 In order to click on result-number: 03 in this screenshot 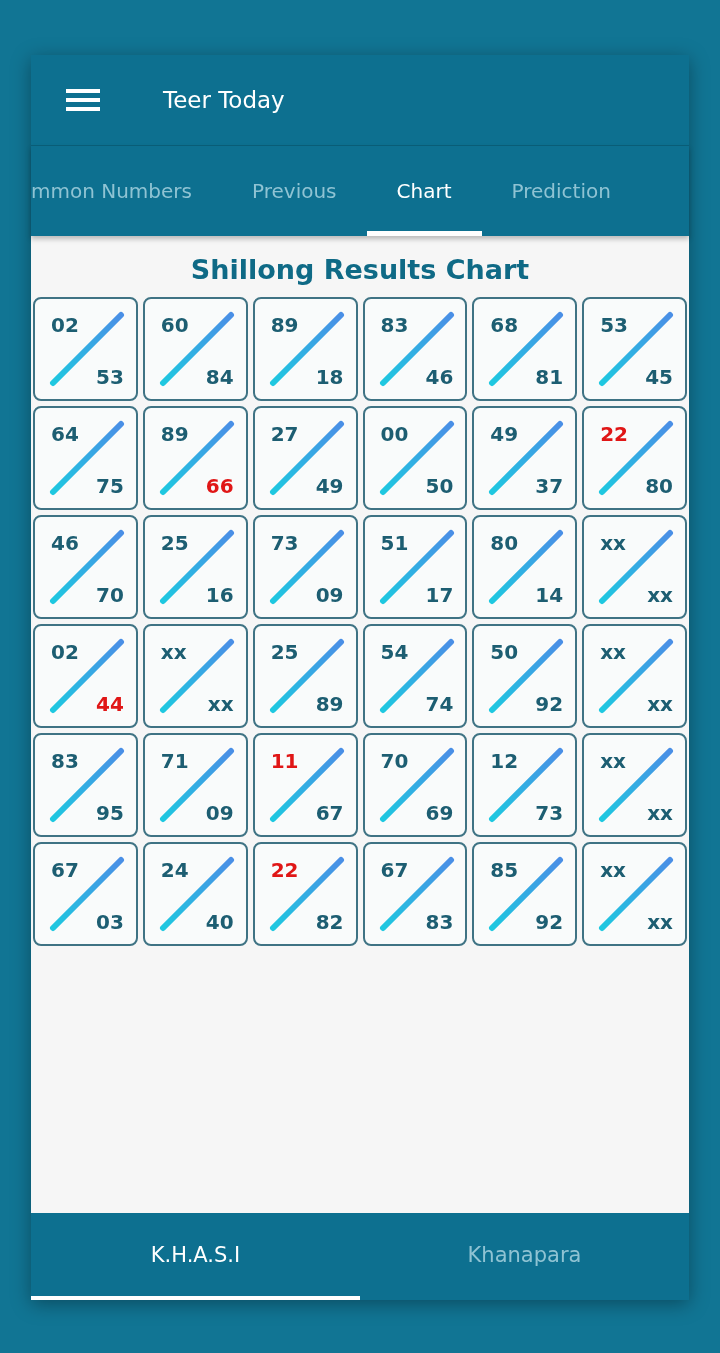, I will do `click(110, 922)`.